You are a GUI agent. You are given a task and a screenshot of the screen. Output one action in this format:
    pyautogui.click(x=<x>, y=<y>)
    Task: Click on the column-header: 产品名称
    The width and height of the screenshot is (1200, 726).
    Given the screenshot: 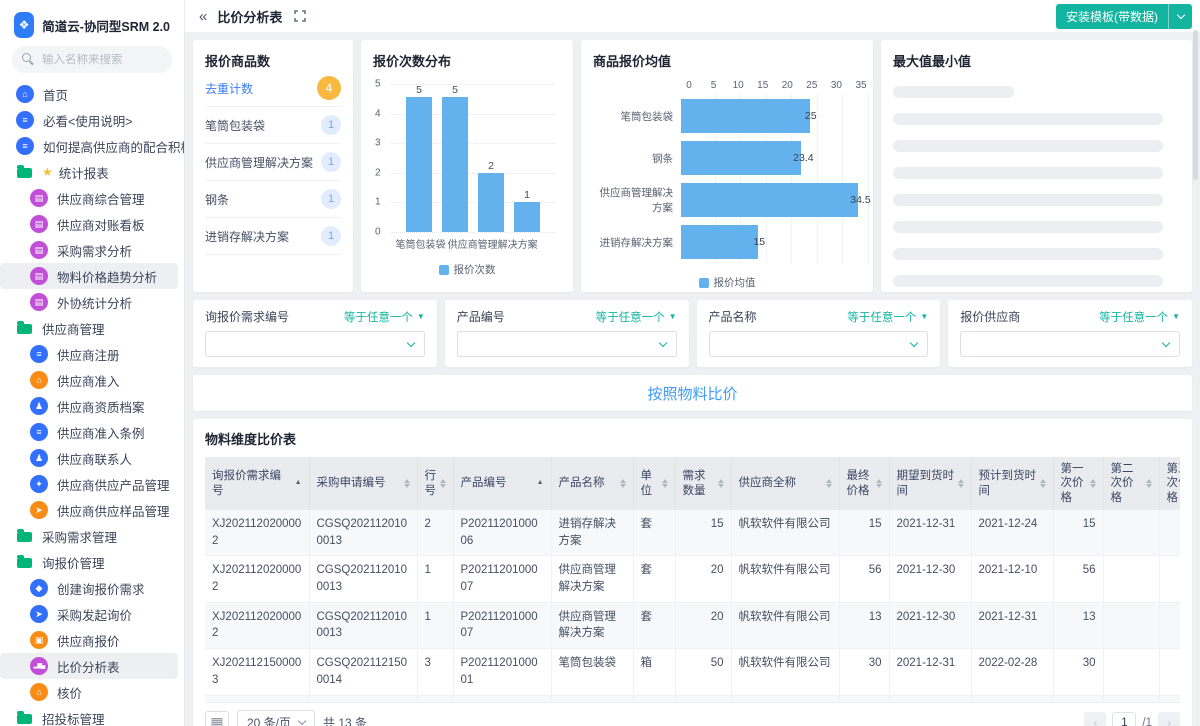 What is the action you would take?
    pyautogui.click(x=592, y=484)
    